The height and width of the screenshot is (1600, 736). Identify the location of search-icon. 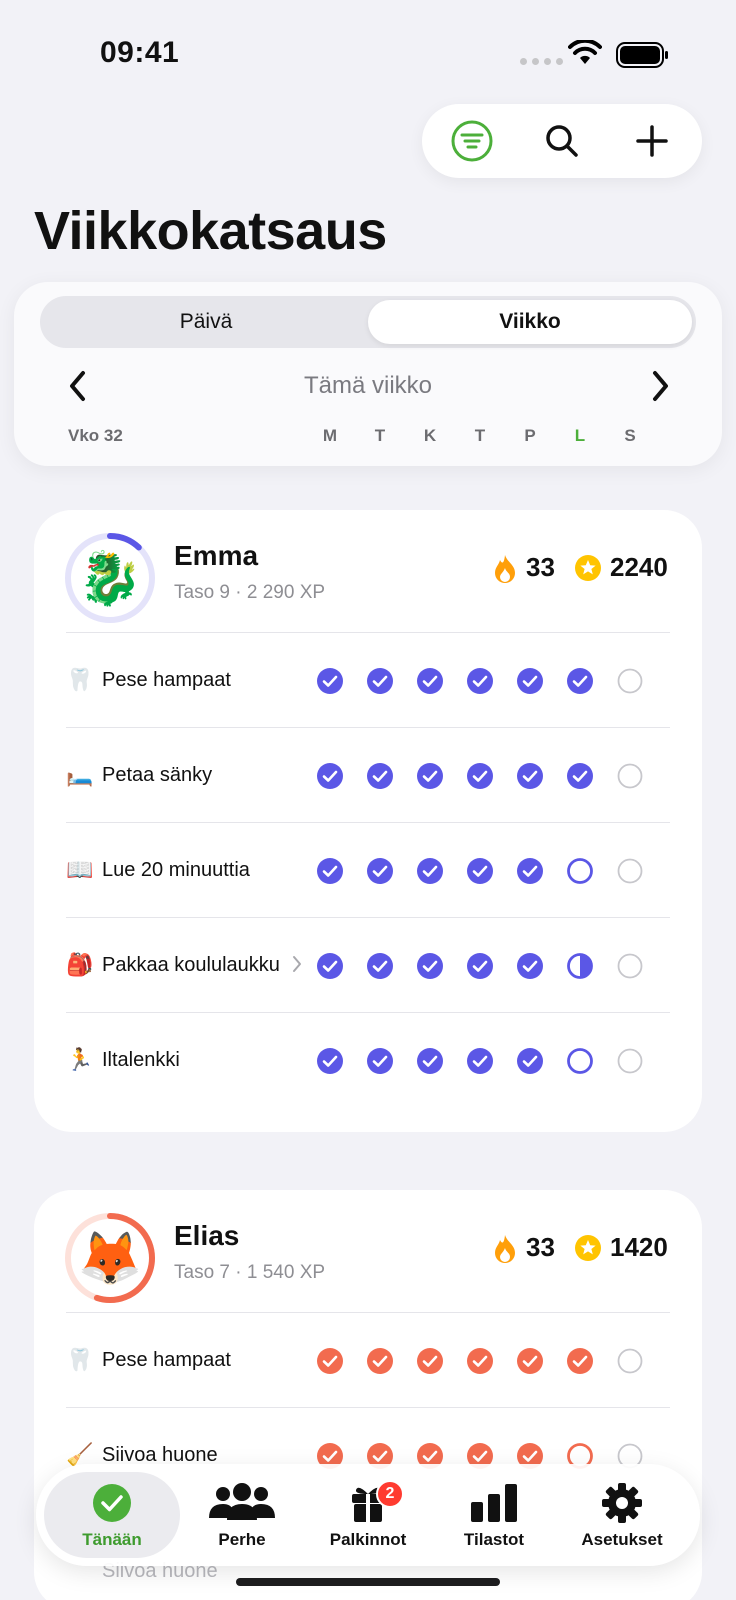
(562, 141).